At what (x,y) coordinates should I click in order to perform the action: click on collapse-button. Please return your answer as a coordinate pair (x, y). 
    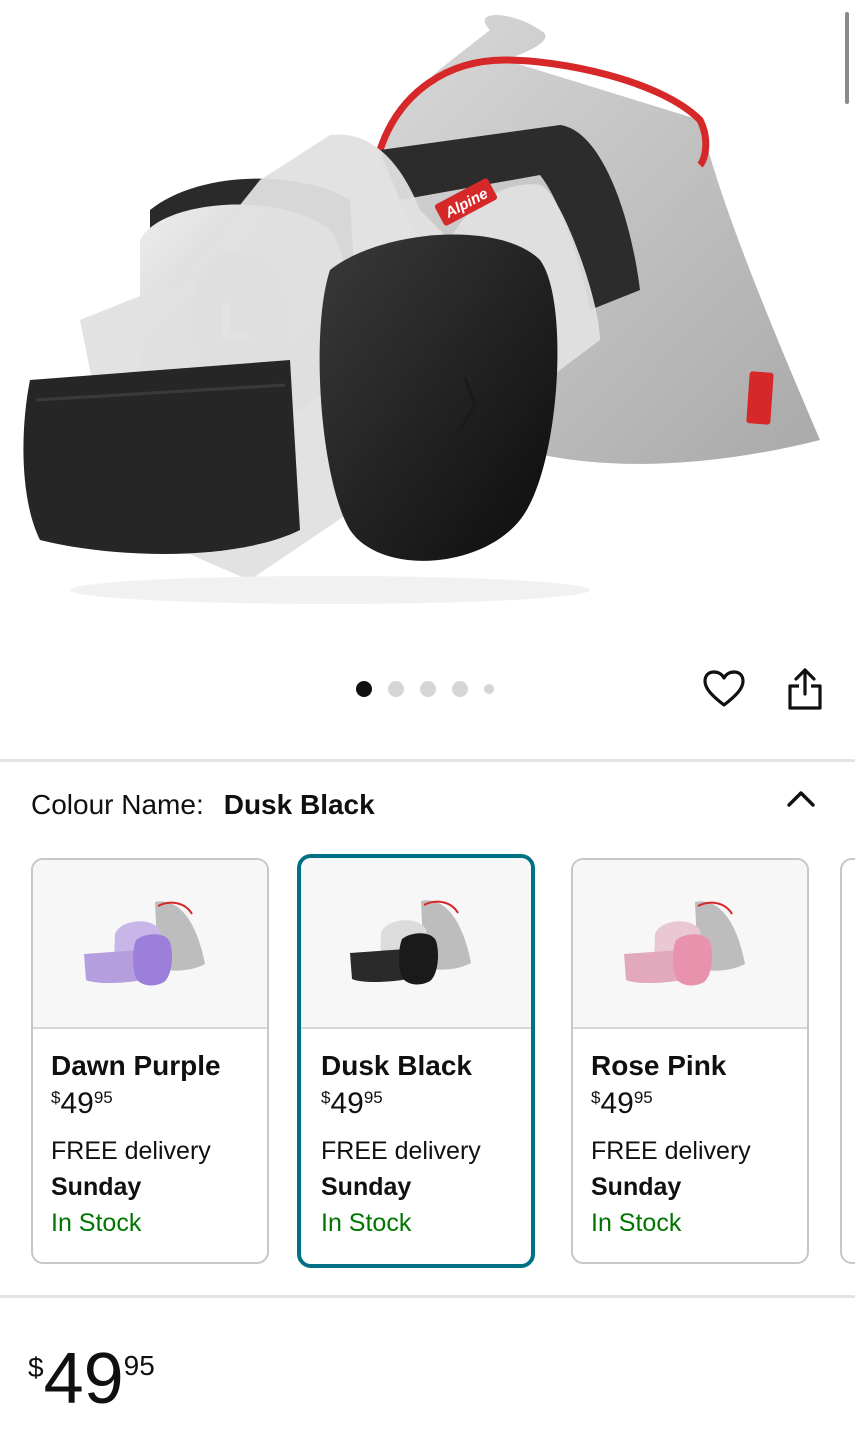
    Looking at the image, I should click on (801, 799).